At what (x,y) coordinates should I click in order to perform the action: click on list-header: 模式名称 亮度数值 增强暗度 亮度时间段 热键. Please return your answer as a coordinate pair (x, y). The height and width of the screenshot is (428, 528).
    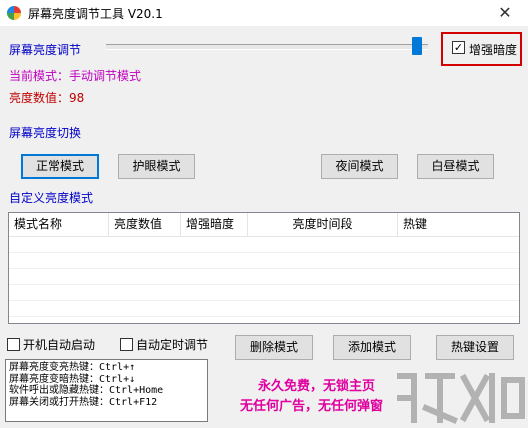
    Looking at the image, I should click on (264, 225).